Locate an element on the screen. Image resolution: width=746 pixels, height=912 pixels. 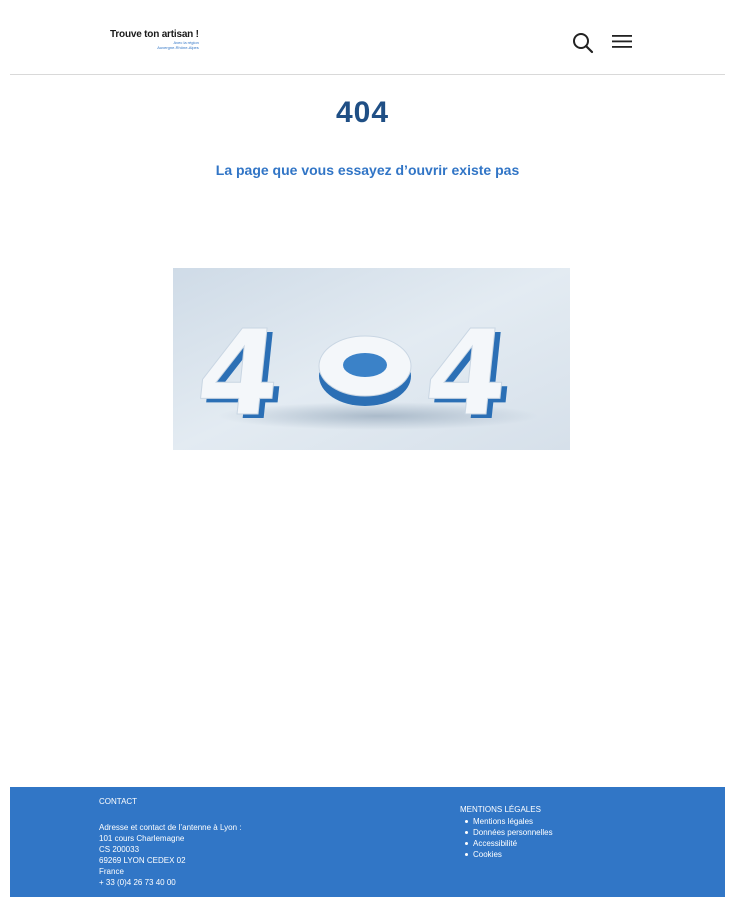
menu-button is located at coordinates (622, 42).